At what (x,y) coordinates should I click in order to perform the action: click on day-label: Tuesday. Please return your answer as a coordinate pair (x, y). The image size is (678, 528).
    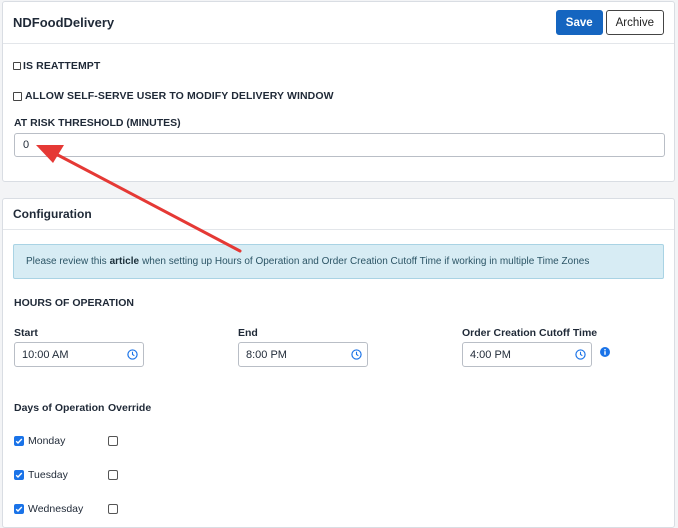
    Looking at the image, I should click on (48, 475).